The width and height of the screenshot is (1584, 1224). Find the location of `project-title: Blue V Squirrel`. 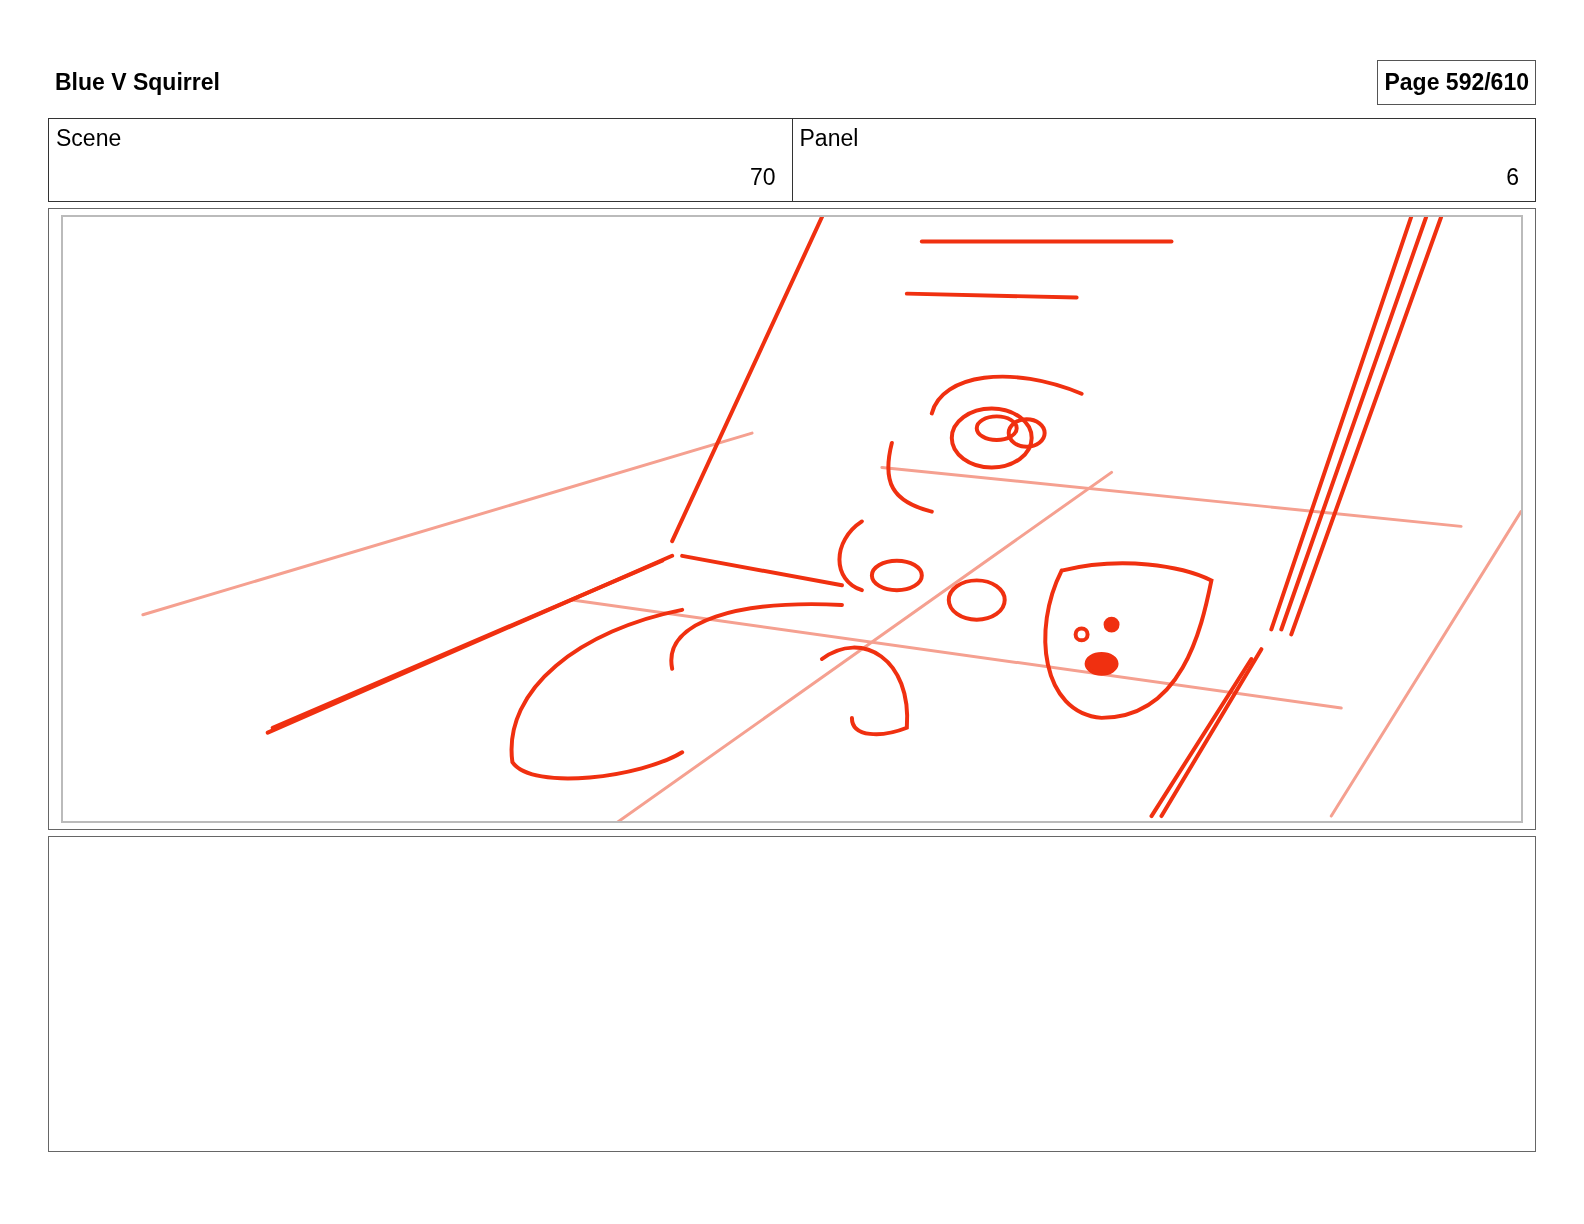

project-title: Blue V Squirrel is located at coordinates (137, 82).